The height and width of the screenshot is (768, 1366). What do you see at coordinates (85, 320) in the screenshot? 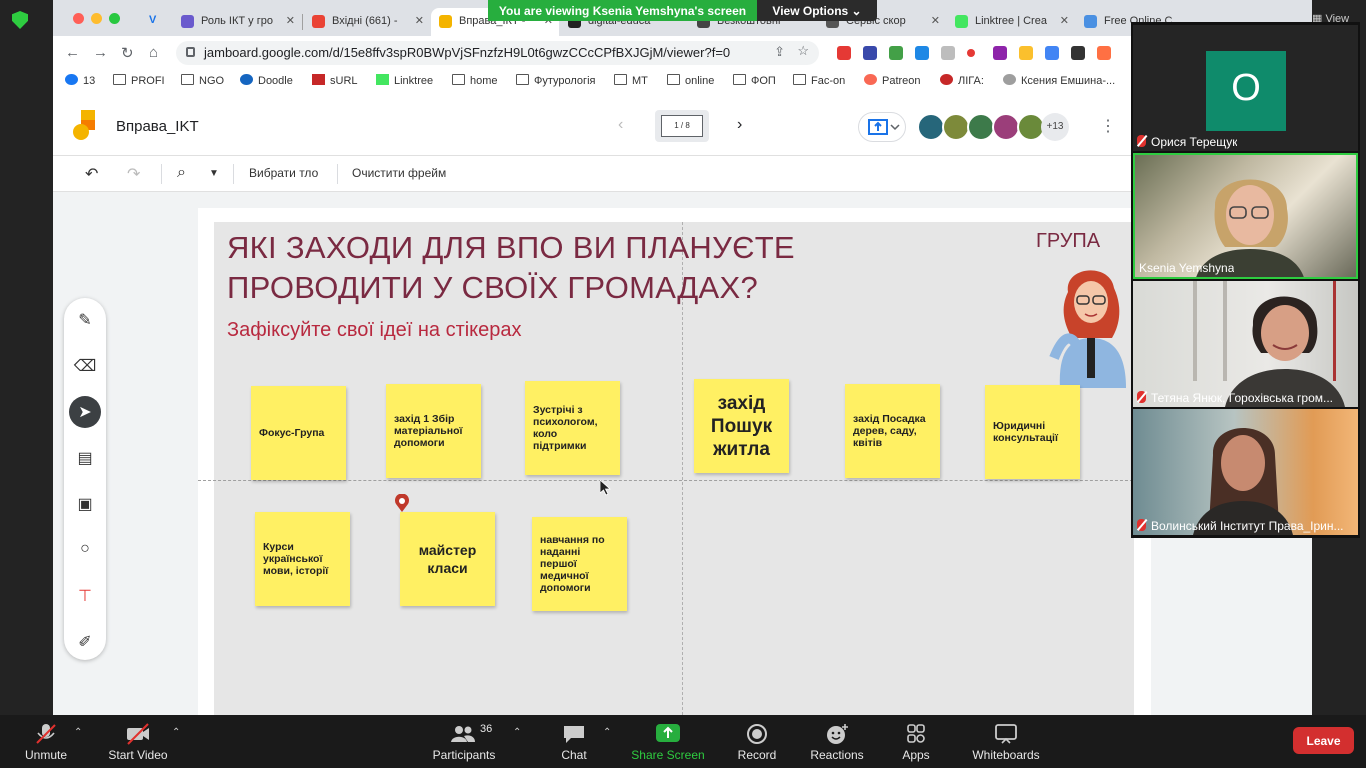
I see `pen-tool-icon: ✎` at bounding box center [85, 320].